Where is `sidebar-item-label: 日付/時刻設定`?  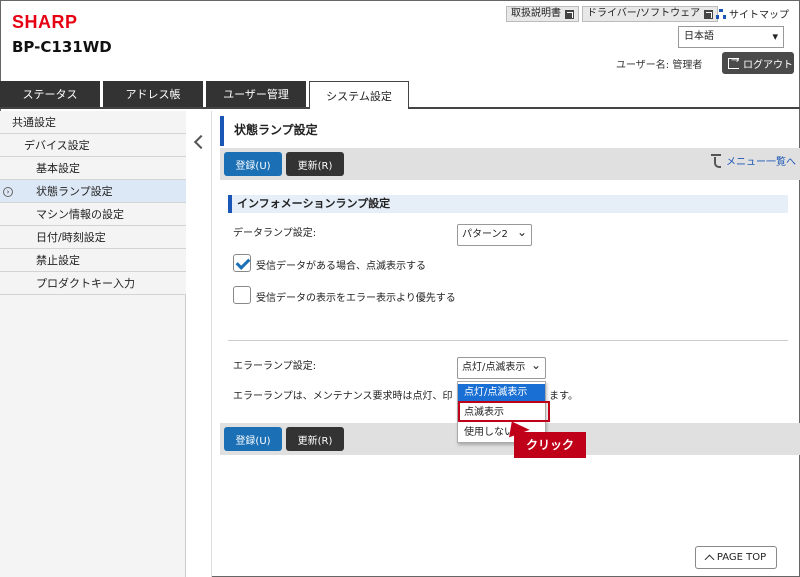
sidebar-item-label: 日付/時刻設定 is located at coordinates (71, 237).